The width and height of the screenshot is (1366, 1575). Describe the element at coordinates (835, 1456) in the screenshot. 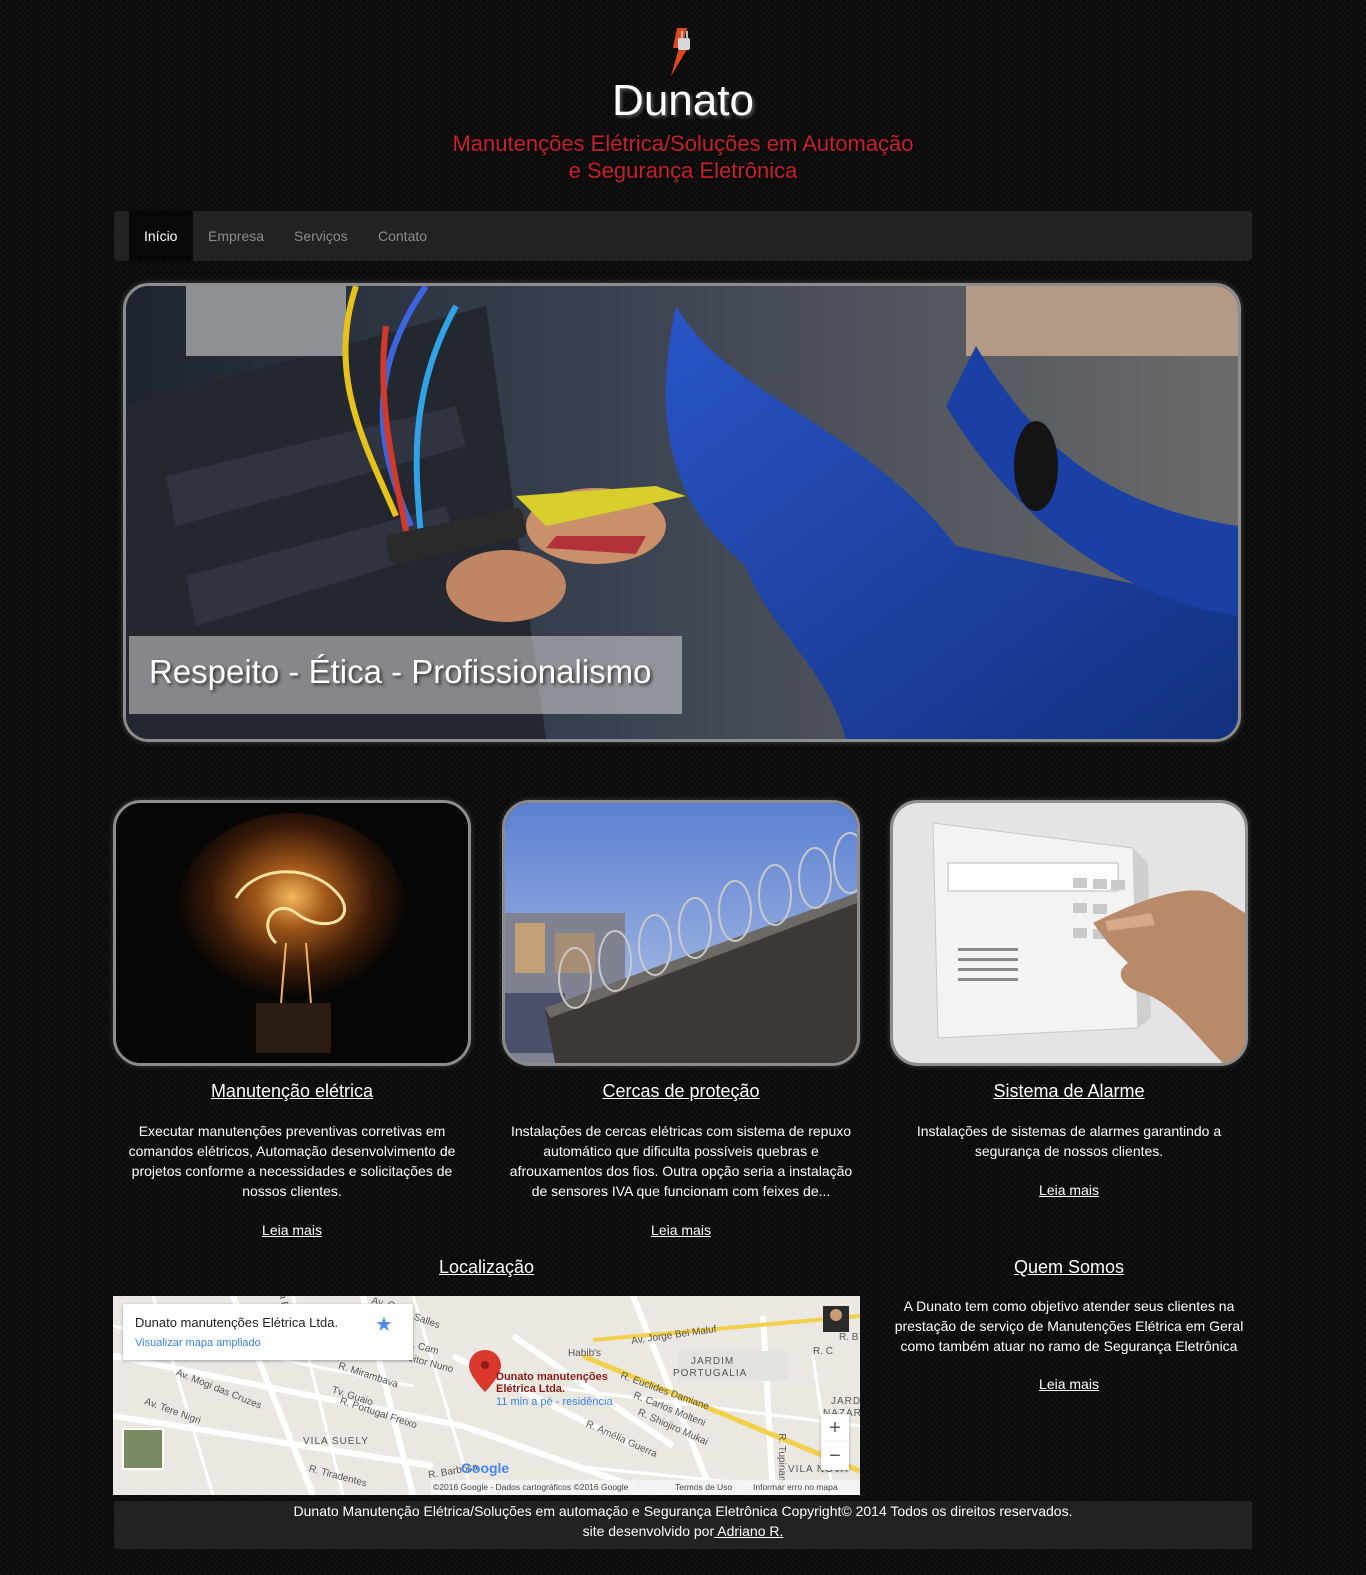

I see `map-zoom-out-button: −` at that location.